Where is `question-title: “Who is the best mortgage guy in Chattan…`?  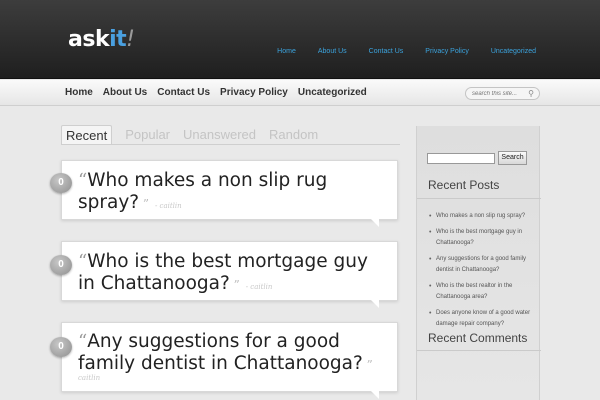 question-title: “Who is the best mortgage guy in Chattan… is located at coordinates (234, 274).